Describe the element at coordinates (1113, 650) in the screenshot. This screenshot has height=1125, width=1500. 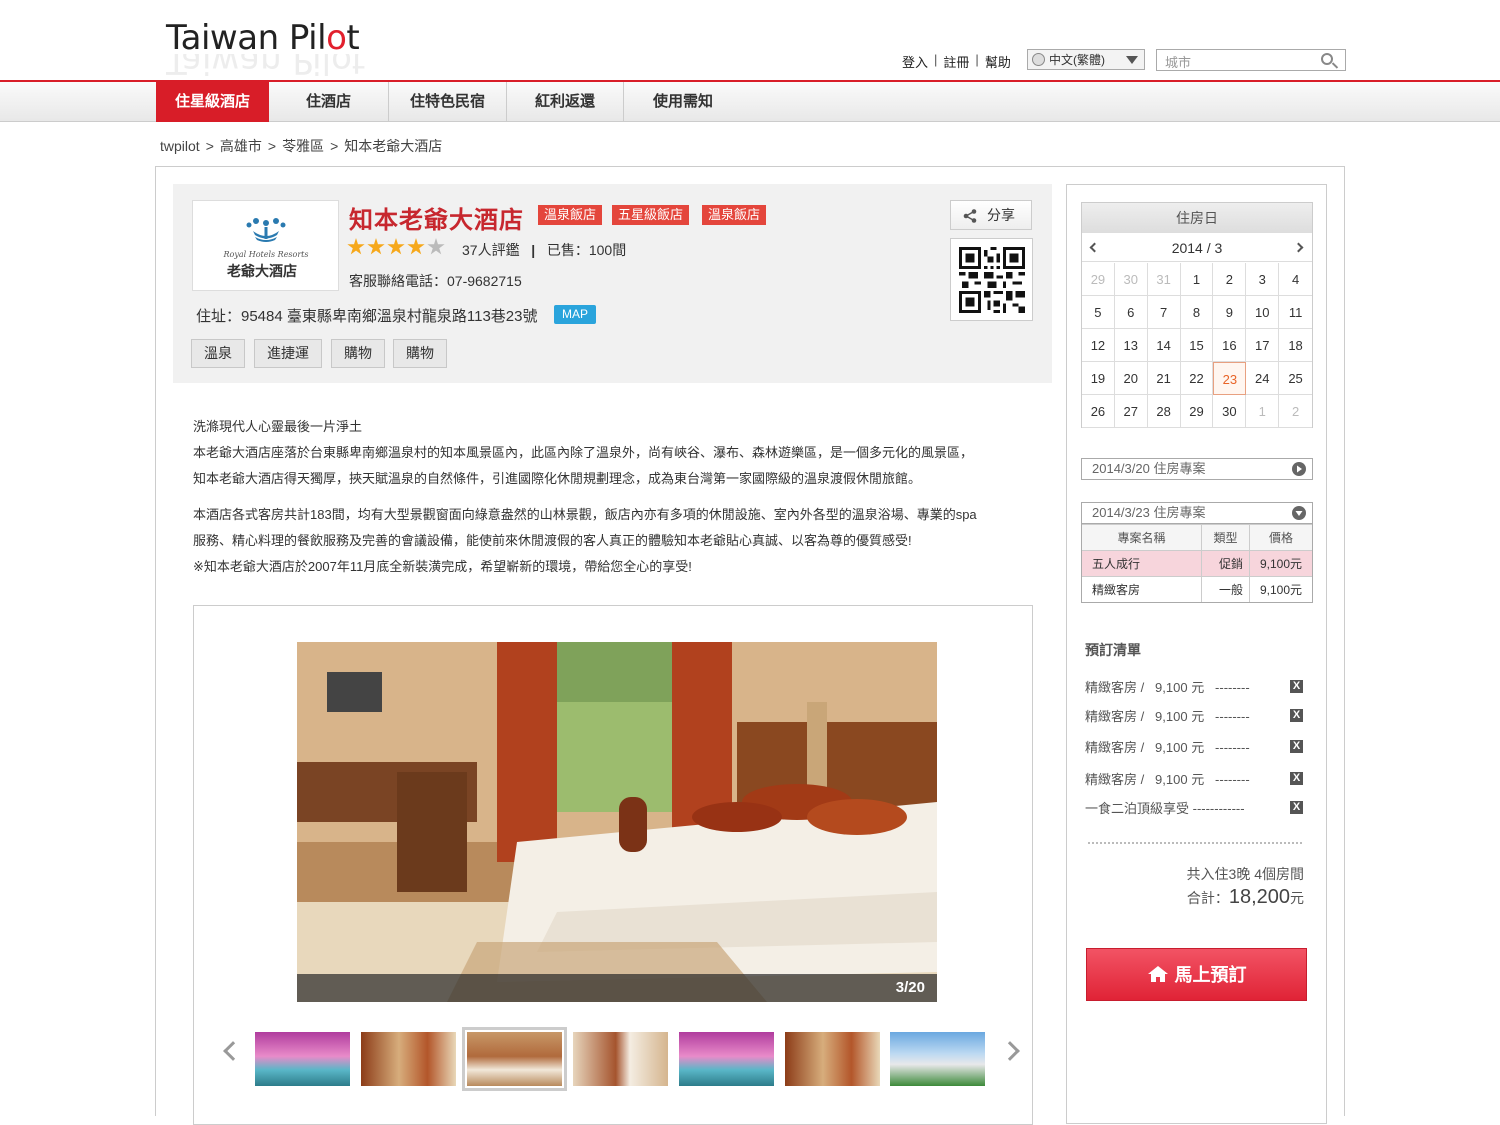
I see `booking-list-title: 預訂清單` at that location.